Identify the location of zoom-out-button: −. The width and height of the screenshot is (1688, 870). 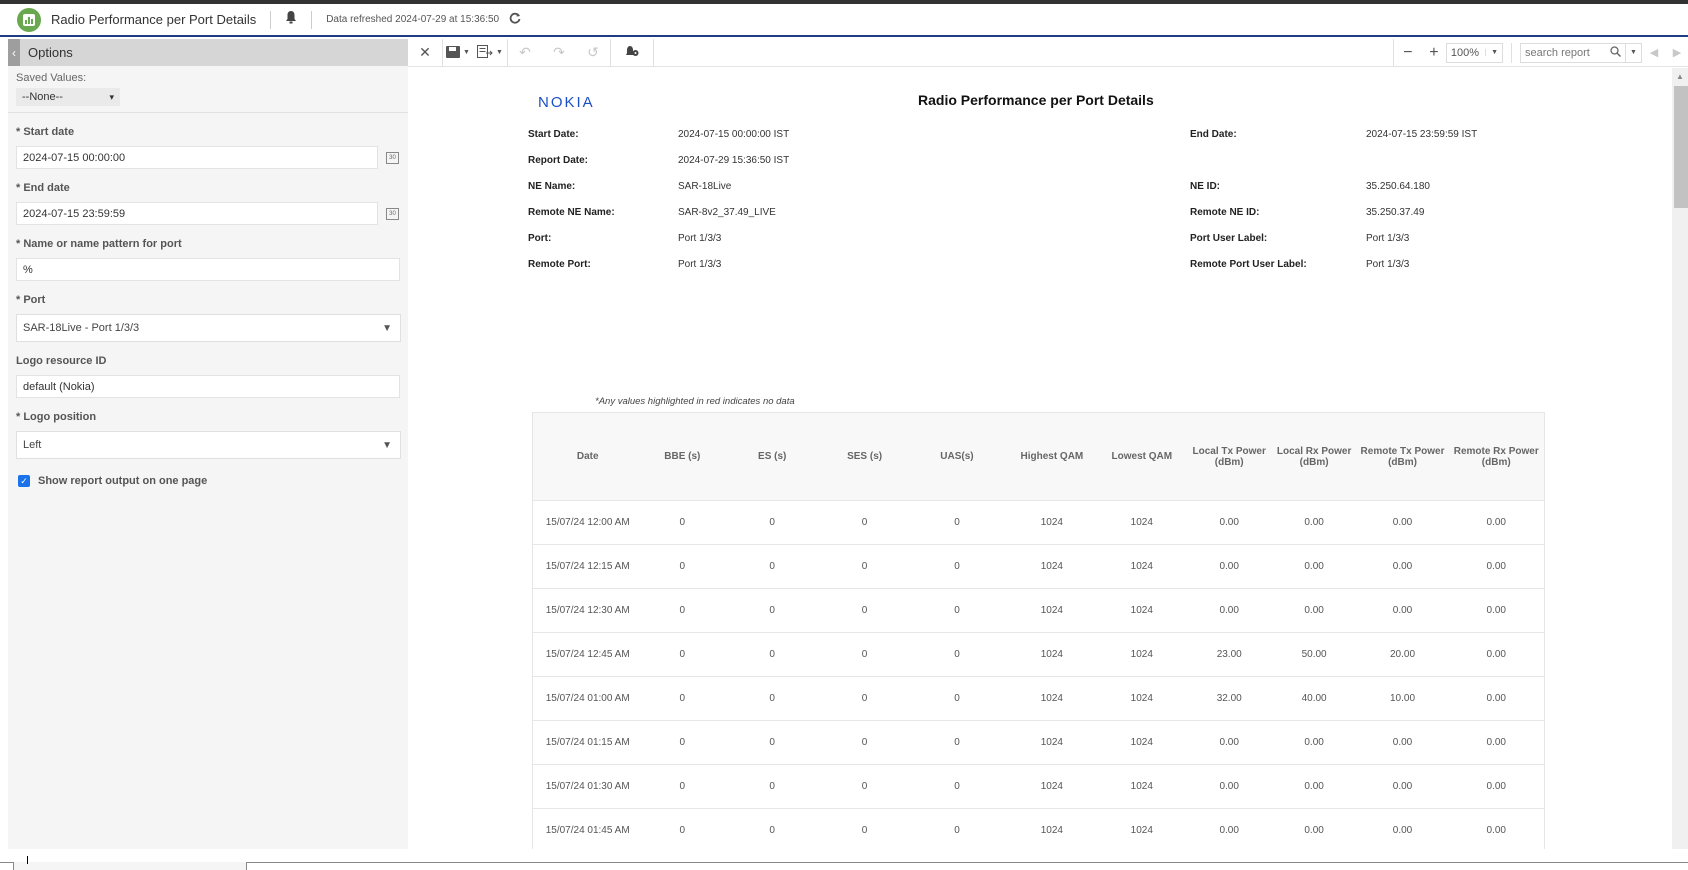
(1408, 53).